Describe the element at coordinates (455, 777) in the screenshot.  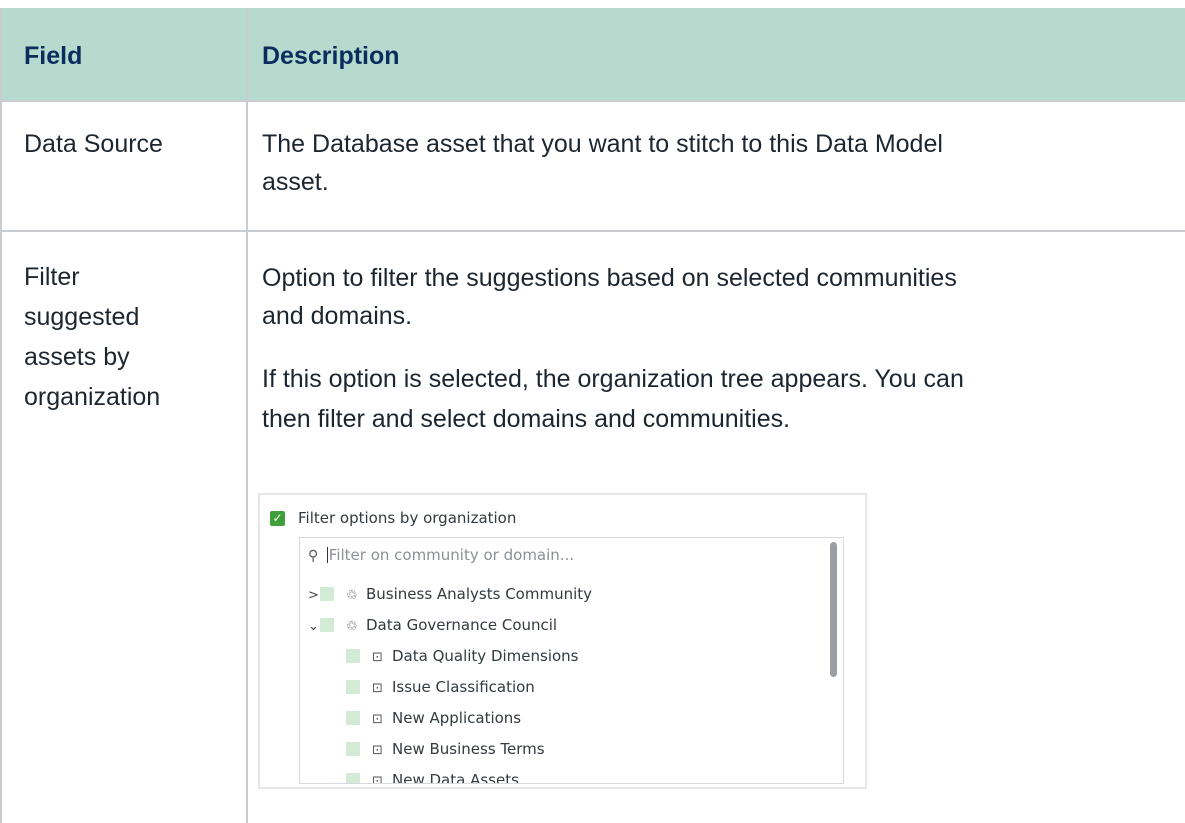
I see `tree-item-label: New Data Assets` at that location.